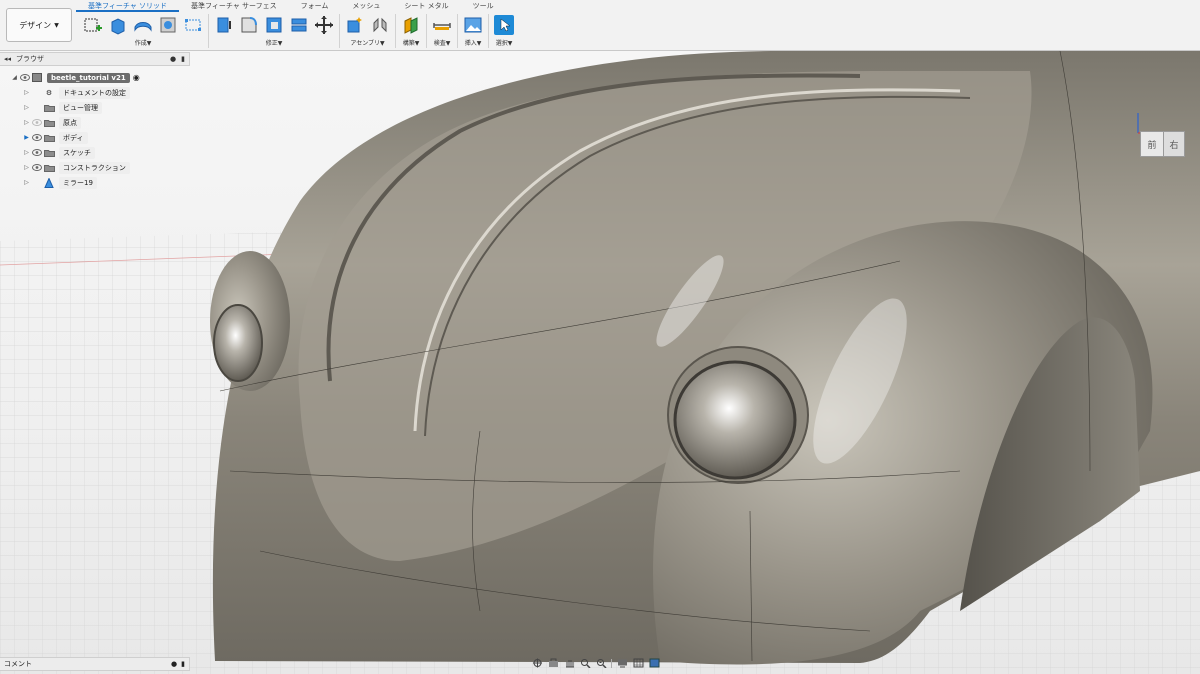 This screenshot has width=1200, height=674. Describe the element at coordinates (483, 6) in the screenshot. I see `tab-tools: ツール` at that location.